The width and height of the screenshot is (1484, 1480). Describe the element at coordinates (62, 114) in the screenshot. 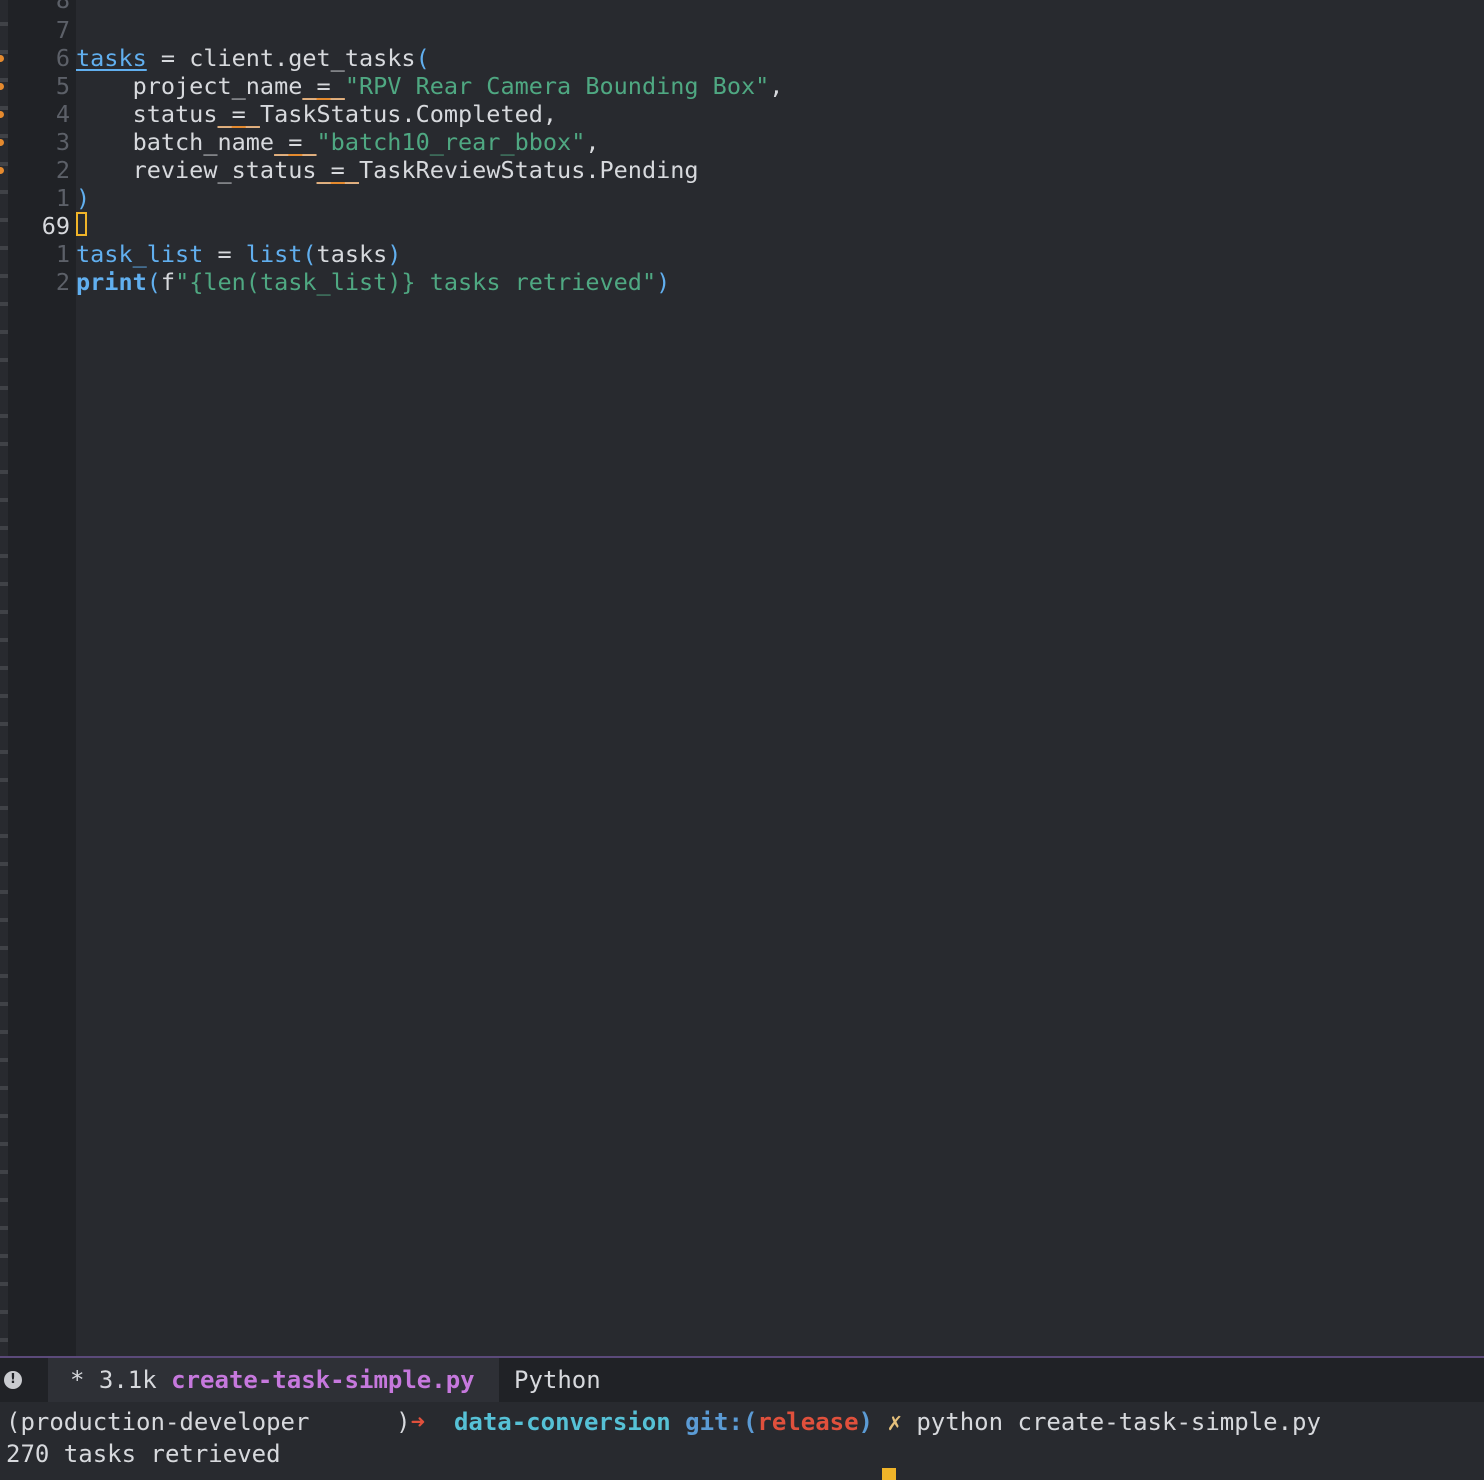

I see `line-number: 4` at that location.